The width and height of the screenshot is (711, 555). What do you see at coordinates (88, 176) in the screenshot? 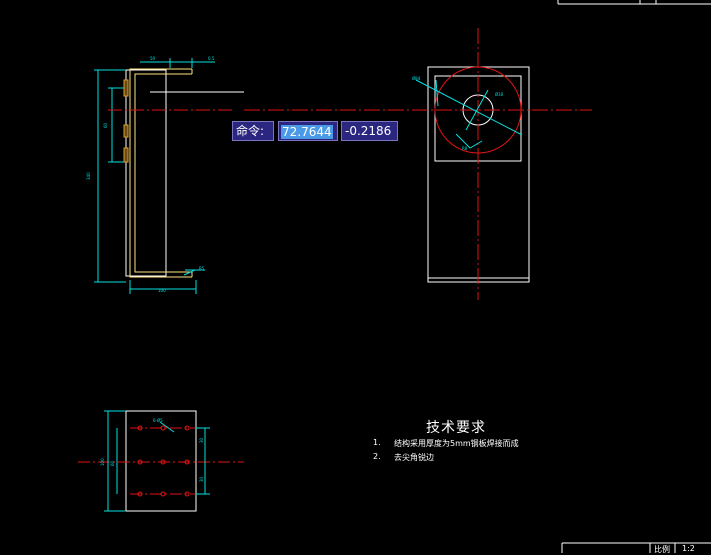
I see `svg-text: 340` at bounding box center [88, 176].